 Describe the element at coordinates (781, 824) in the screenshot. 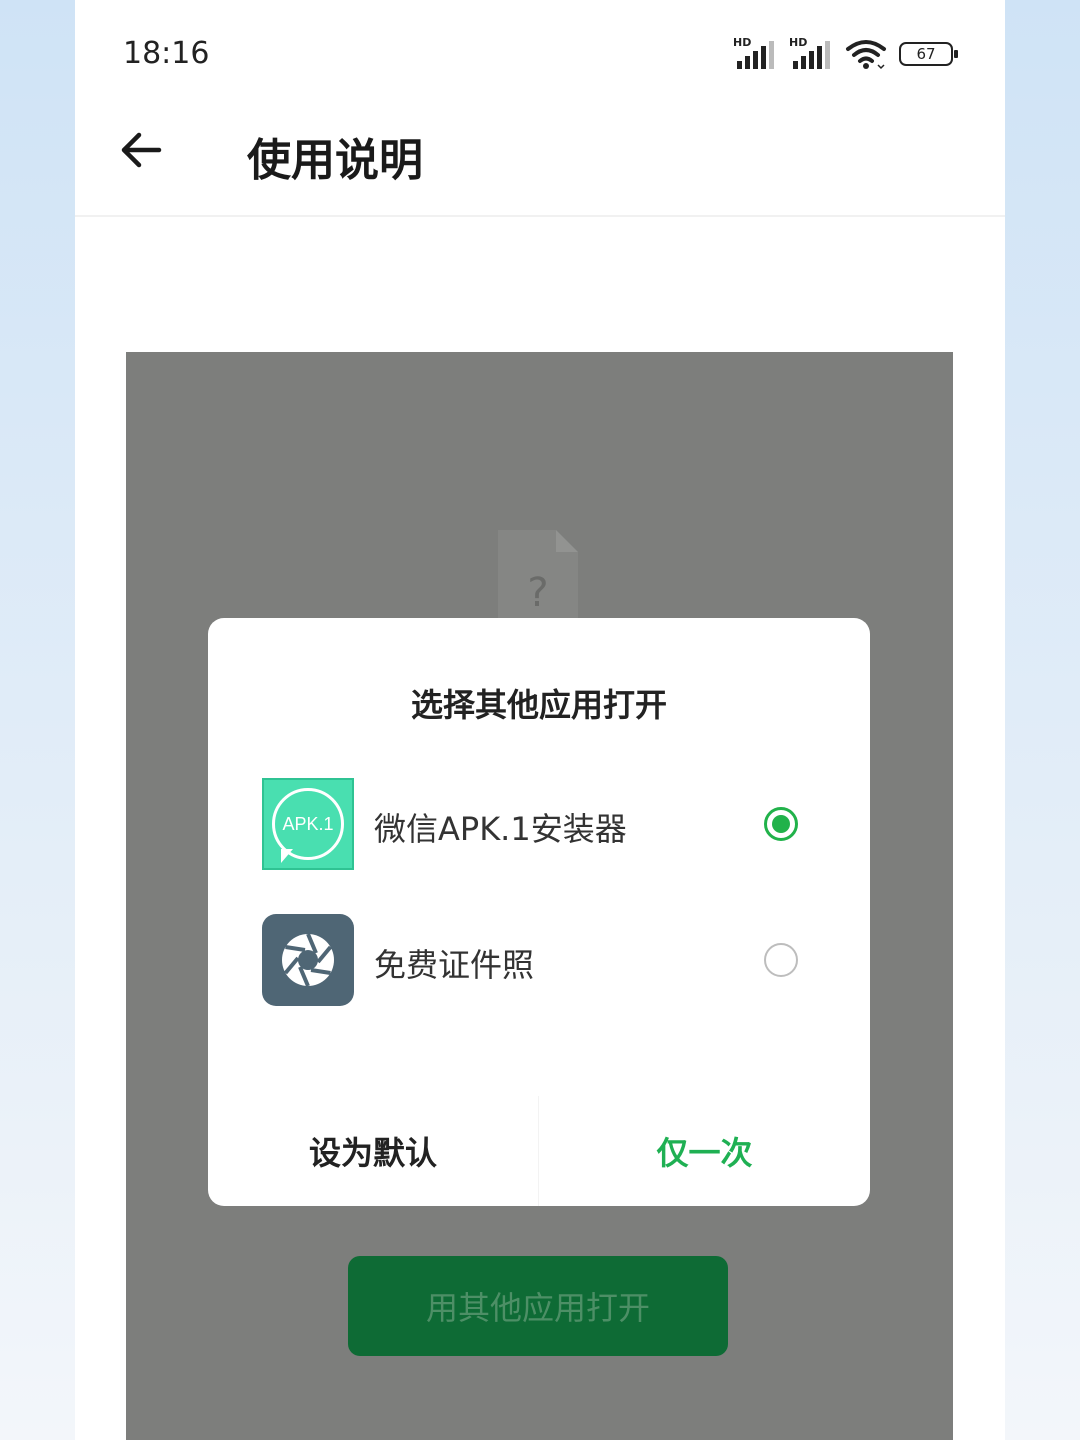

I see `radio-selected` at that location.